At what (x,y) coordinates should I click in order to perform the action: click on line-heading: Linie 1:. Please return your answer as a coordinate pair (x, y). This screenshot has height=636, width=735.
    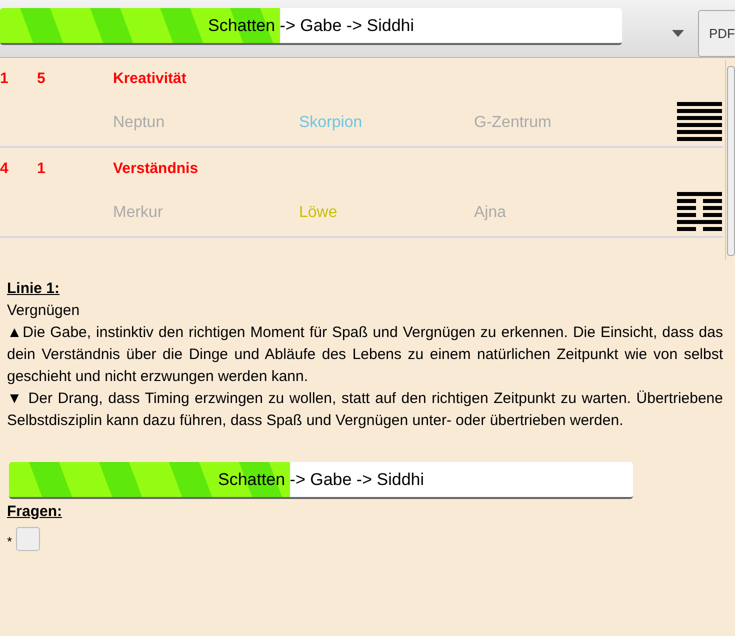
    Looking at the image, I should click on (34, 289).